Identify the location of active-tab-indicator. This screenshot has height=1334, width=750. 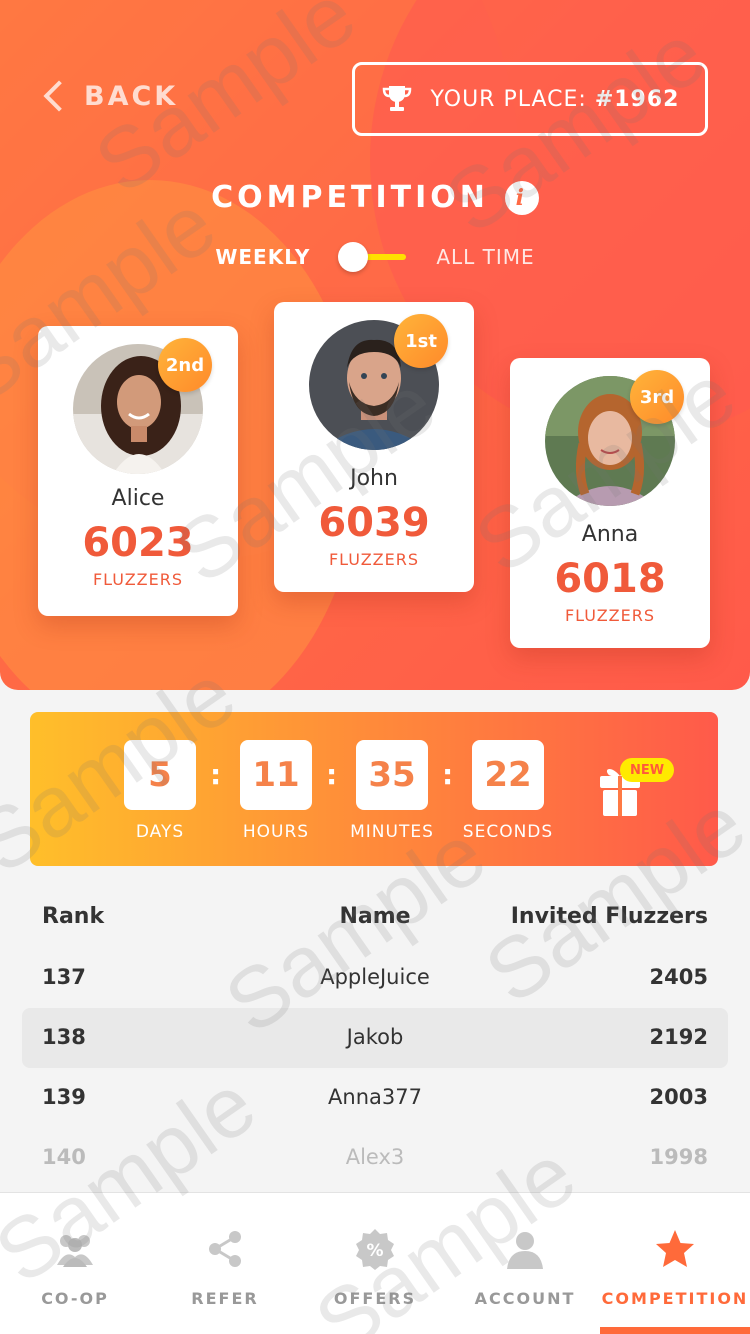
(675, 1330).